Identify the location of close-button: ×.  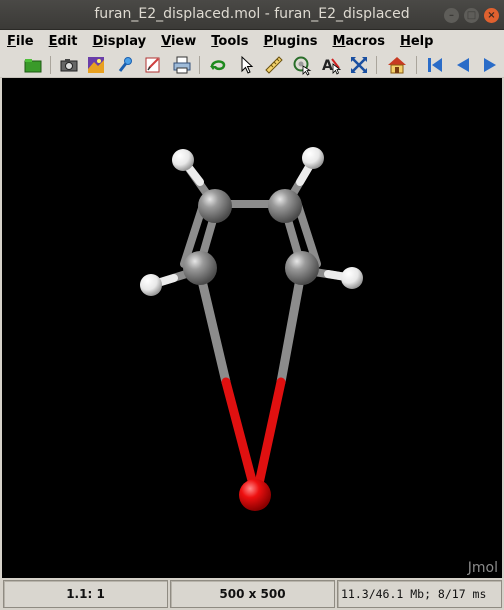
(491, 15).